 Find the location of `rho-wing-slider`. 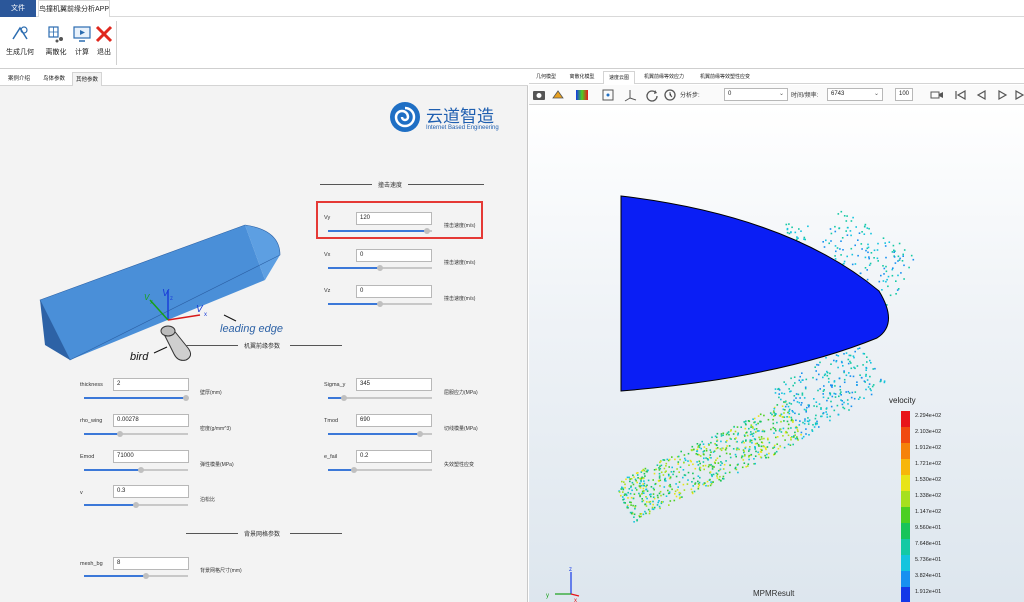

rho-wing-slider is located at coordinates (136, 434).